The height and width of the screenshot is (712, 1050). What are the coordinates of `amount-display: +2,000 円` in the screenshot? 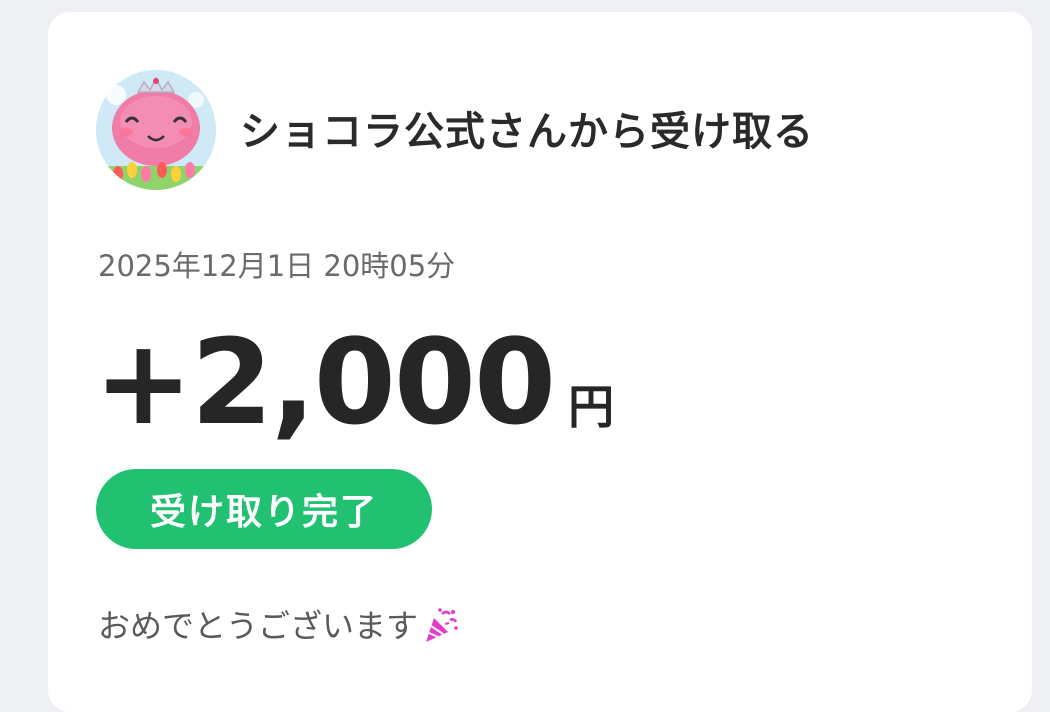 It's located at (354, 382).